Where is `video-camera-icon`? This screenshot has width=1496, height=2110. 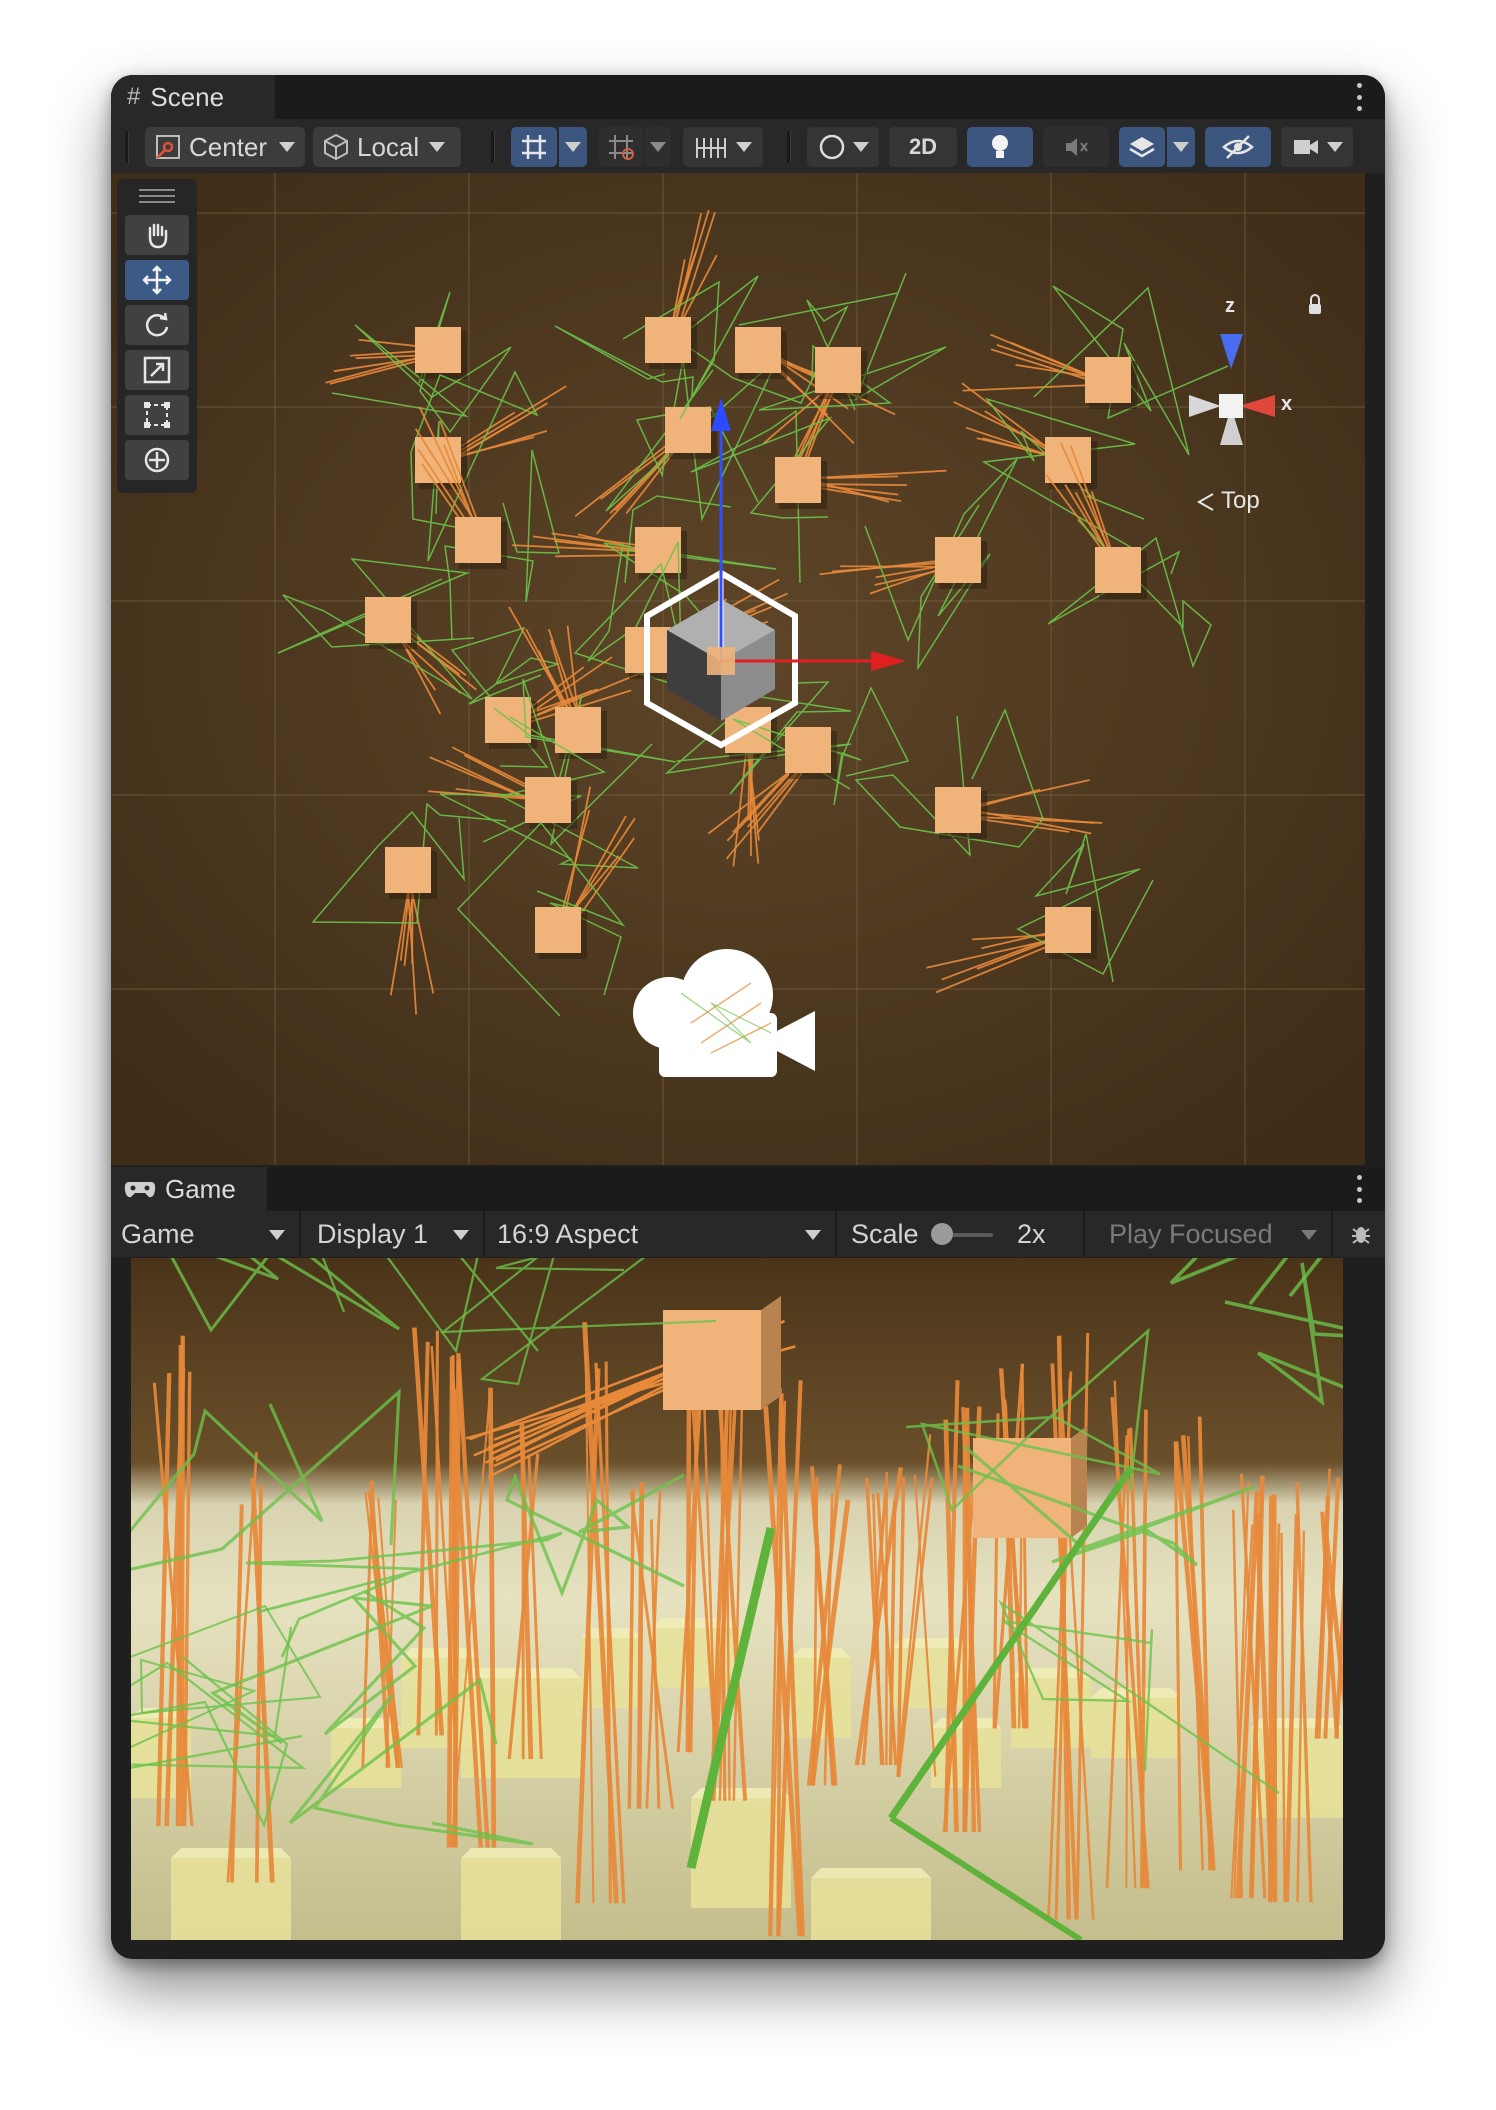 video-camera-icon is located at coordinates (1306, 147).